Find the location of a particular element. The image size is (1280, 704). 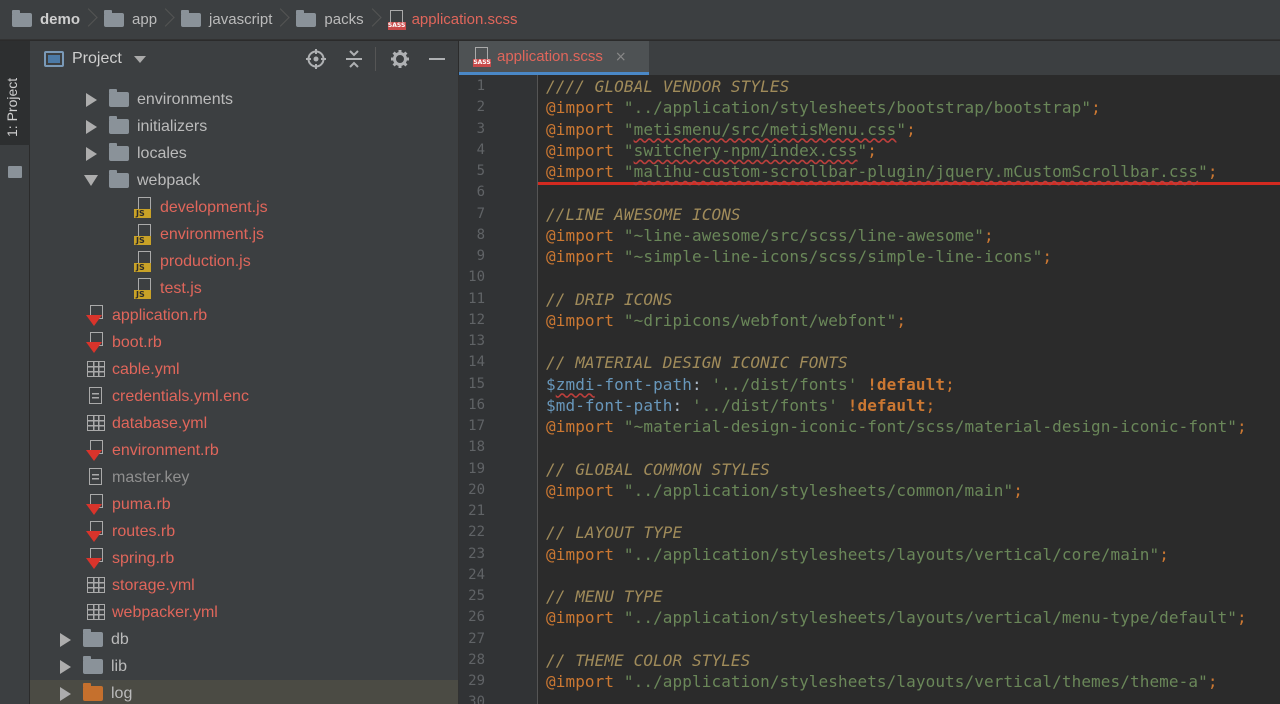

line-number: 6 is located at coordinates (480, 192).